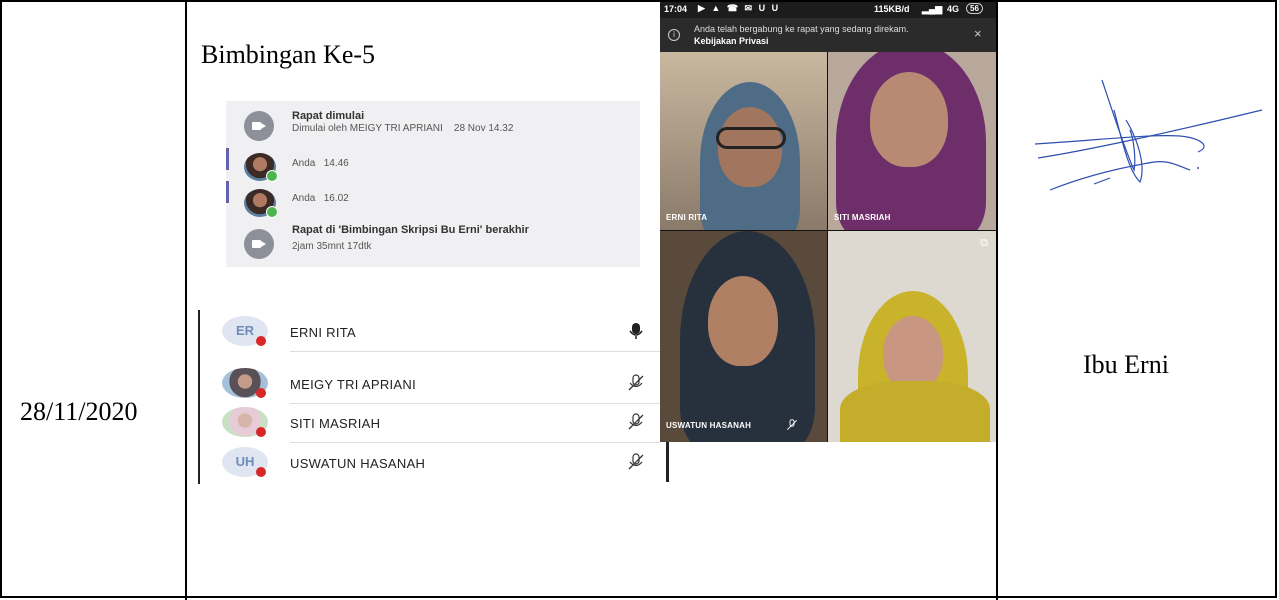 The image size is (1279, 600). I want to click on video-tile: ERNI RITA, so click(743, 141).